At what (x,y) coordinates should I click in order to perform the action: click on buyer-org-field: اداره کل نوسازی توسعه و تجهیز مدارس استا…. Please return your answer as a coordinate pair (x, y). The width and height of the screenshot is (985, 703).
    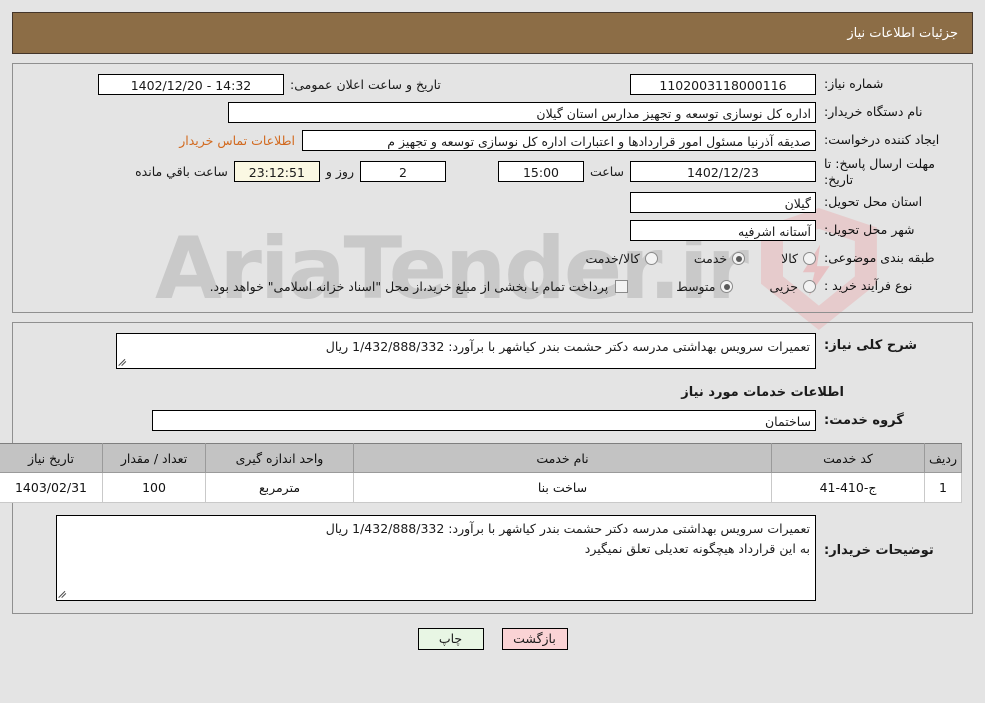
    Looking at the image, I should click on (522, 112).